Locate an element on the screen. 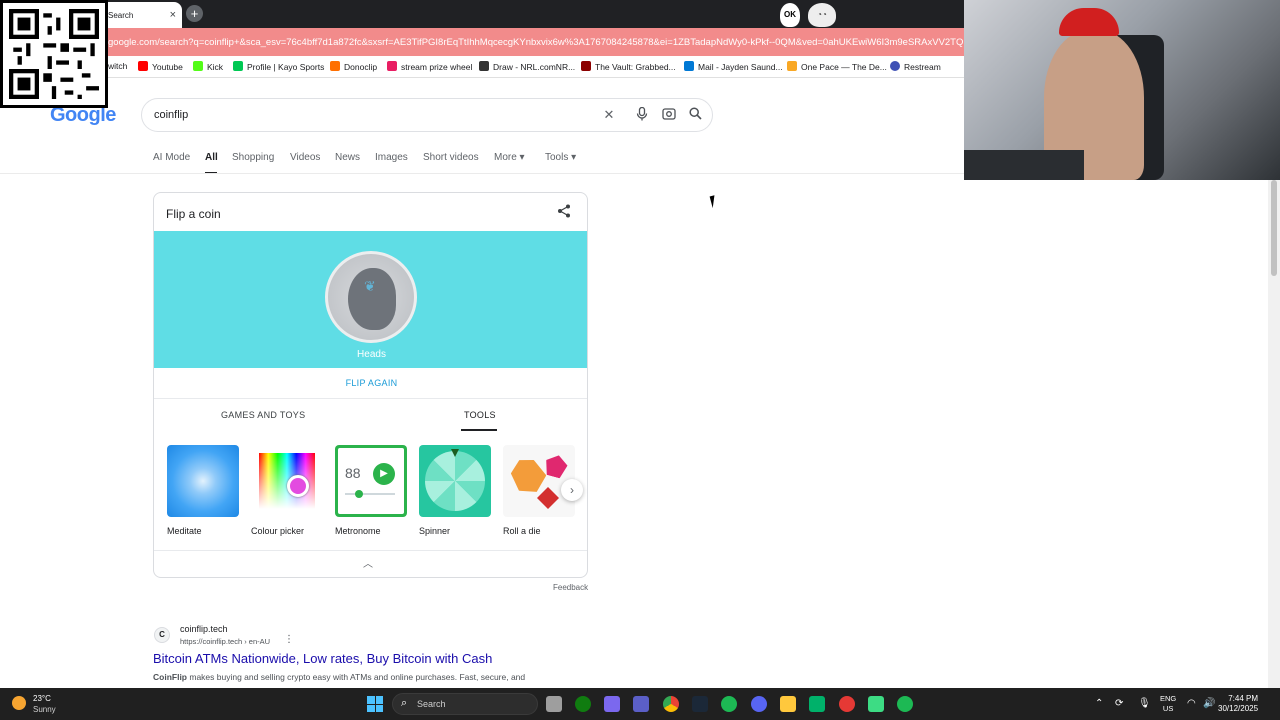 The width and height of the screenshot is (1280, 720). bookmark-item: Profile | Kayo Sports is located at coordinates (278, 66).